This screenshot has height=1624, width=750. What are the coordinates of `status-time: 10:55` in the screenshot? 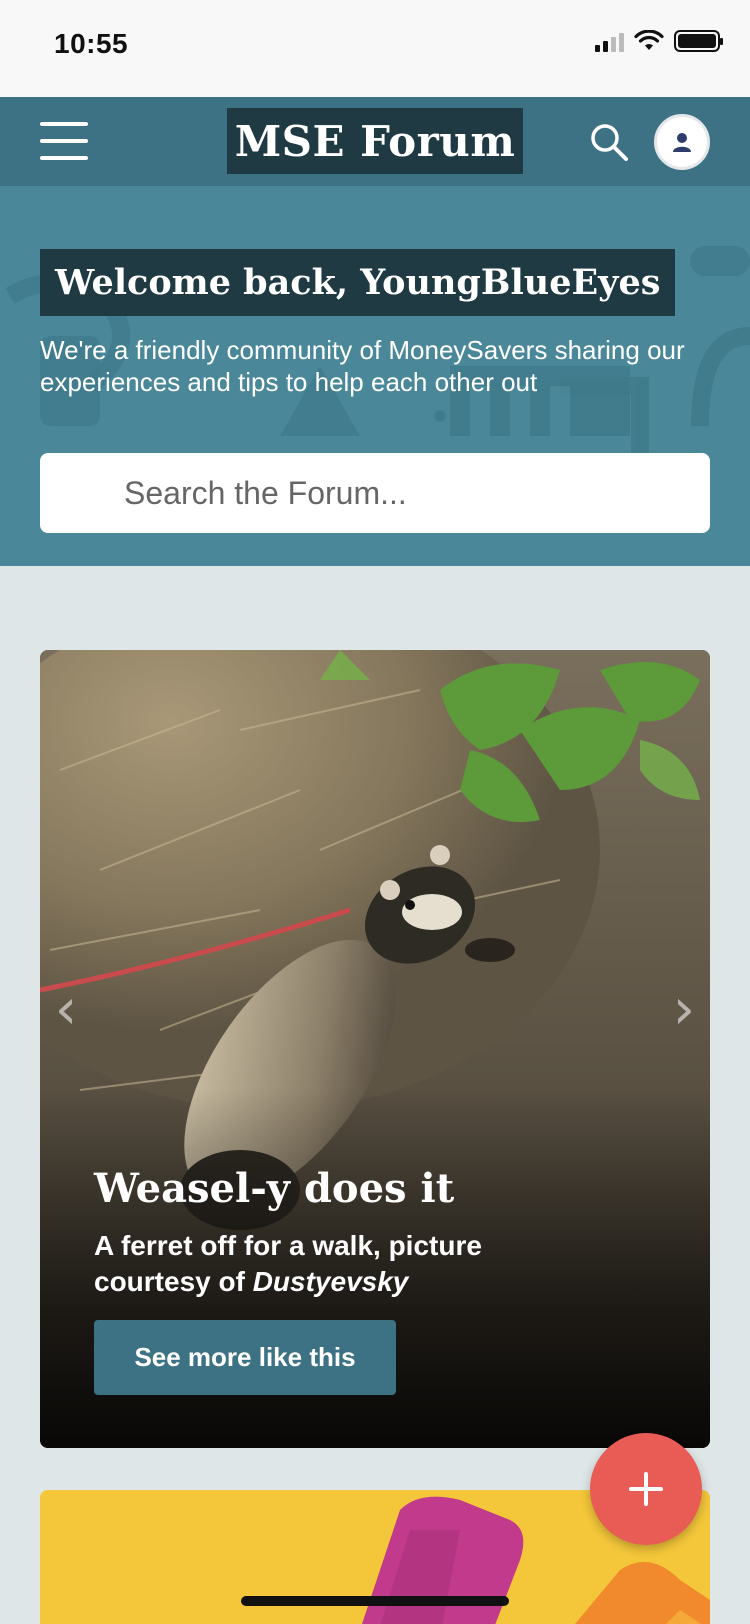 It's located at (91, 43).